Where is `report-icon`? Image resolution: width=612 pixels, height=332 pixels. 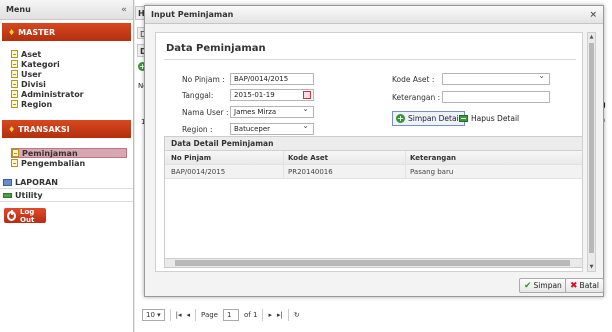 report-icon is located at coordinates (7, 182).